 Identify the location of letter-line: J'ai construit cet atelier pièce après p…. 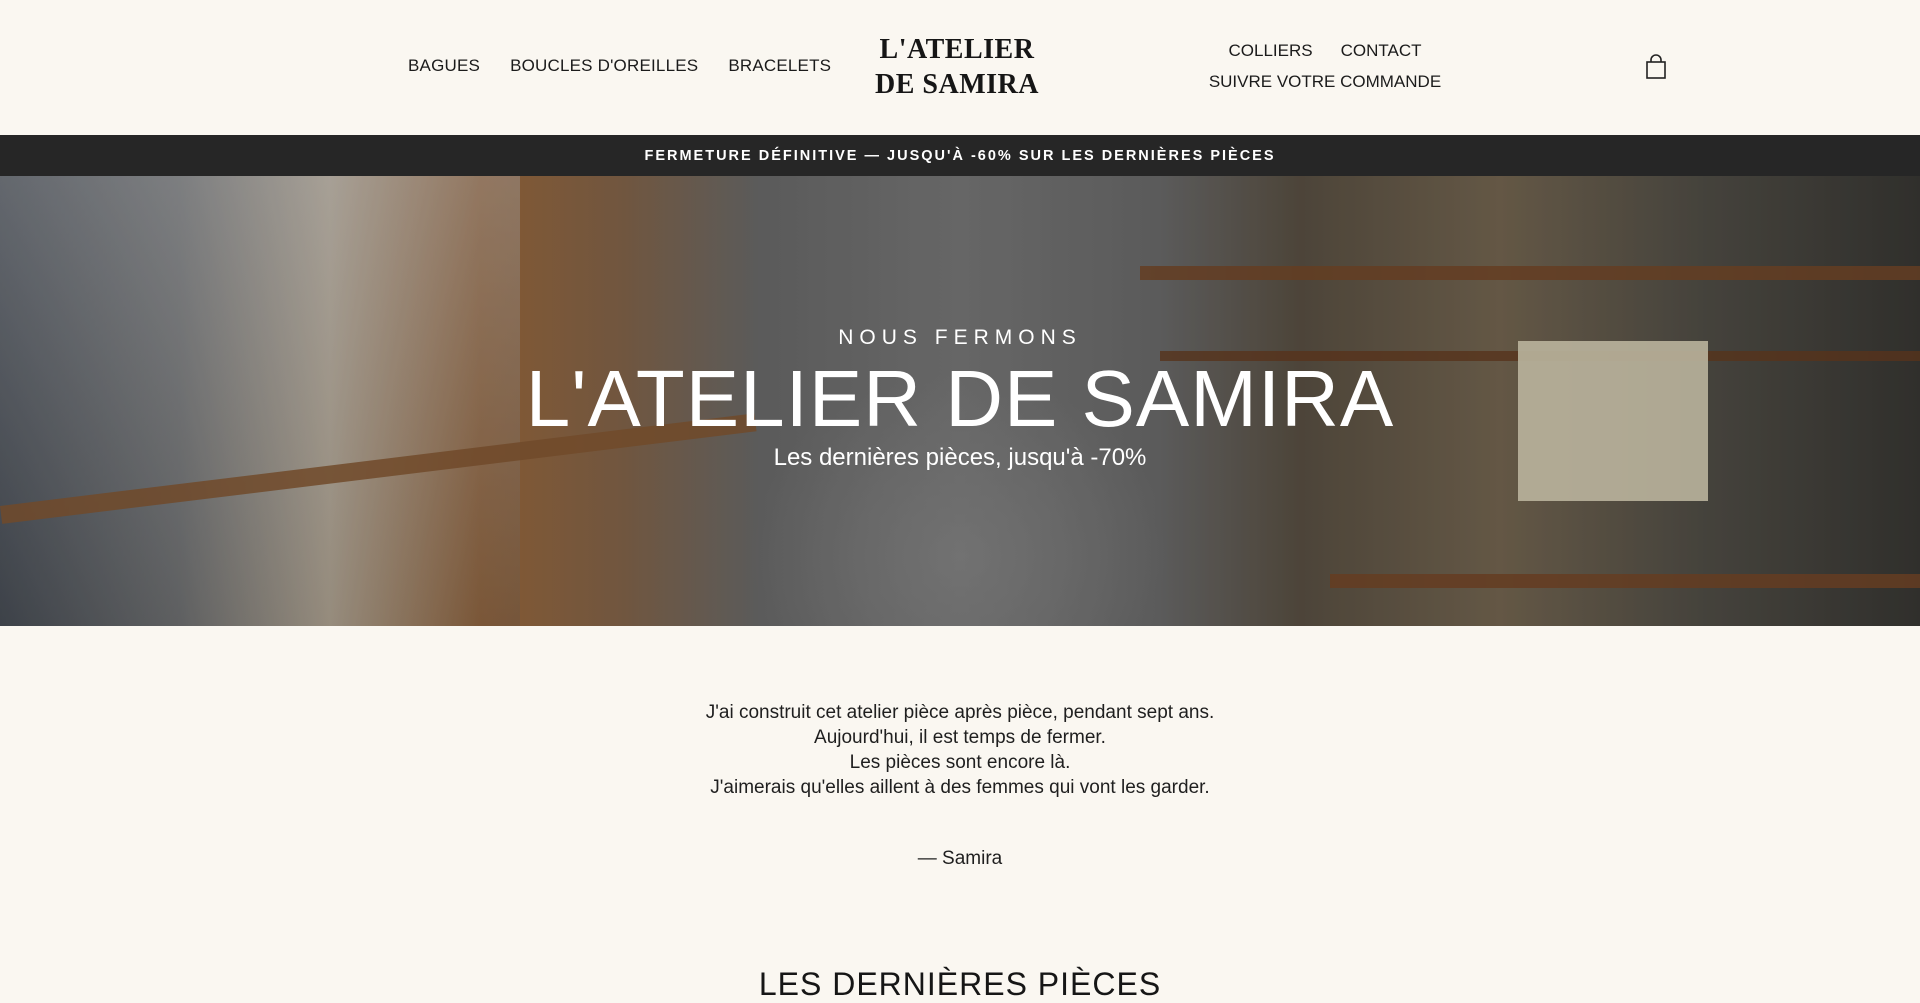
(960, 712).